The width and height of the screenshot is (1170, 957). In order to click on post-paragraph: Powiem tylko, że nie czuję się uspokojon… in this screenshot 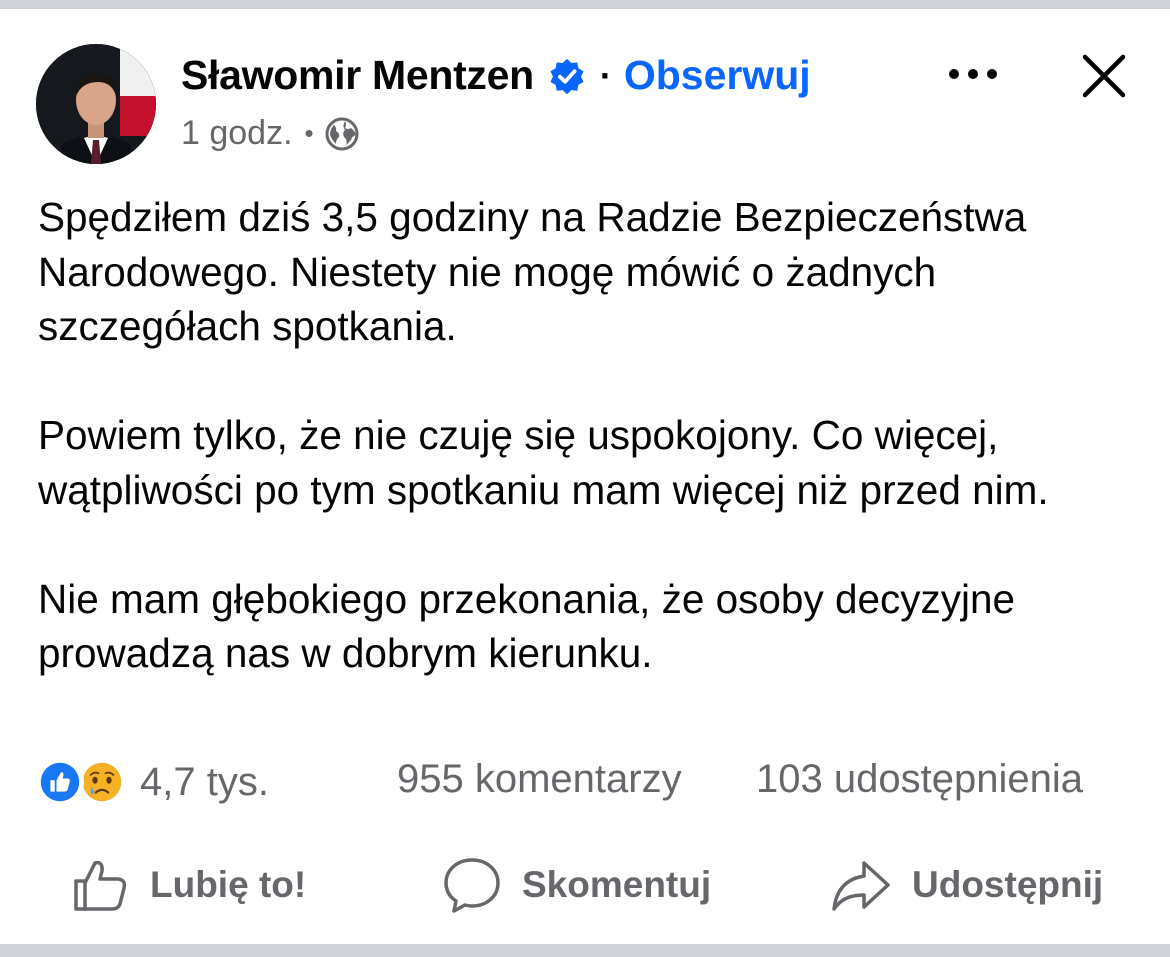, I will do `click(543, 462)`.